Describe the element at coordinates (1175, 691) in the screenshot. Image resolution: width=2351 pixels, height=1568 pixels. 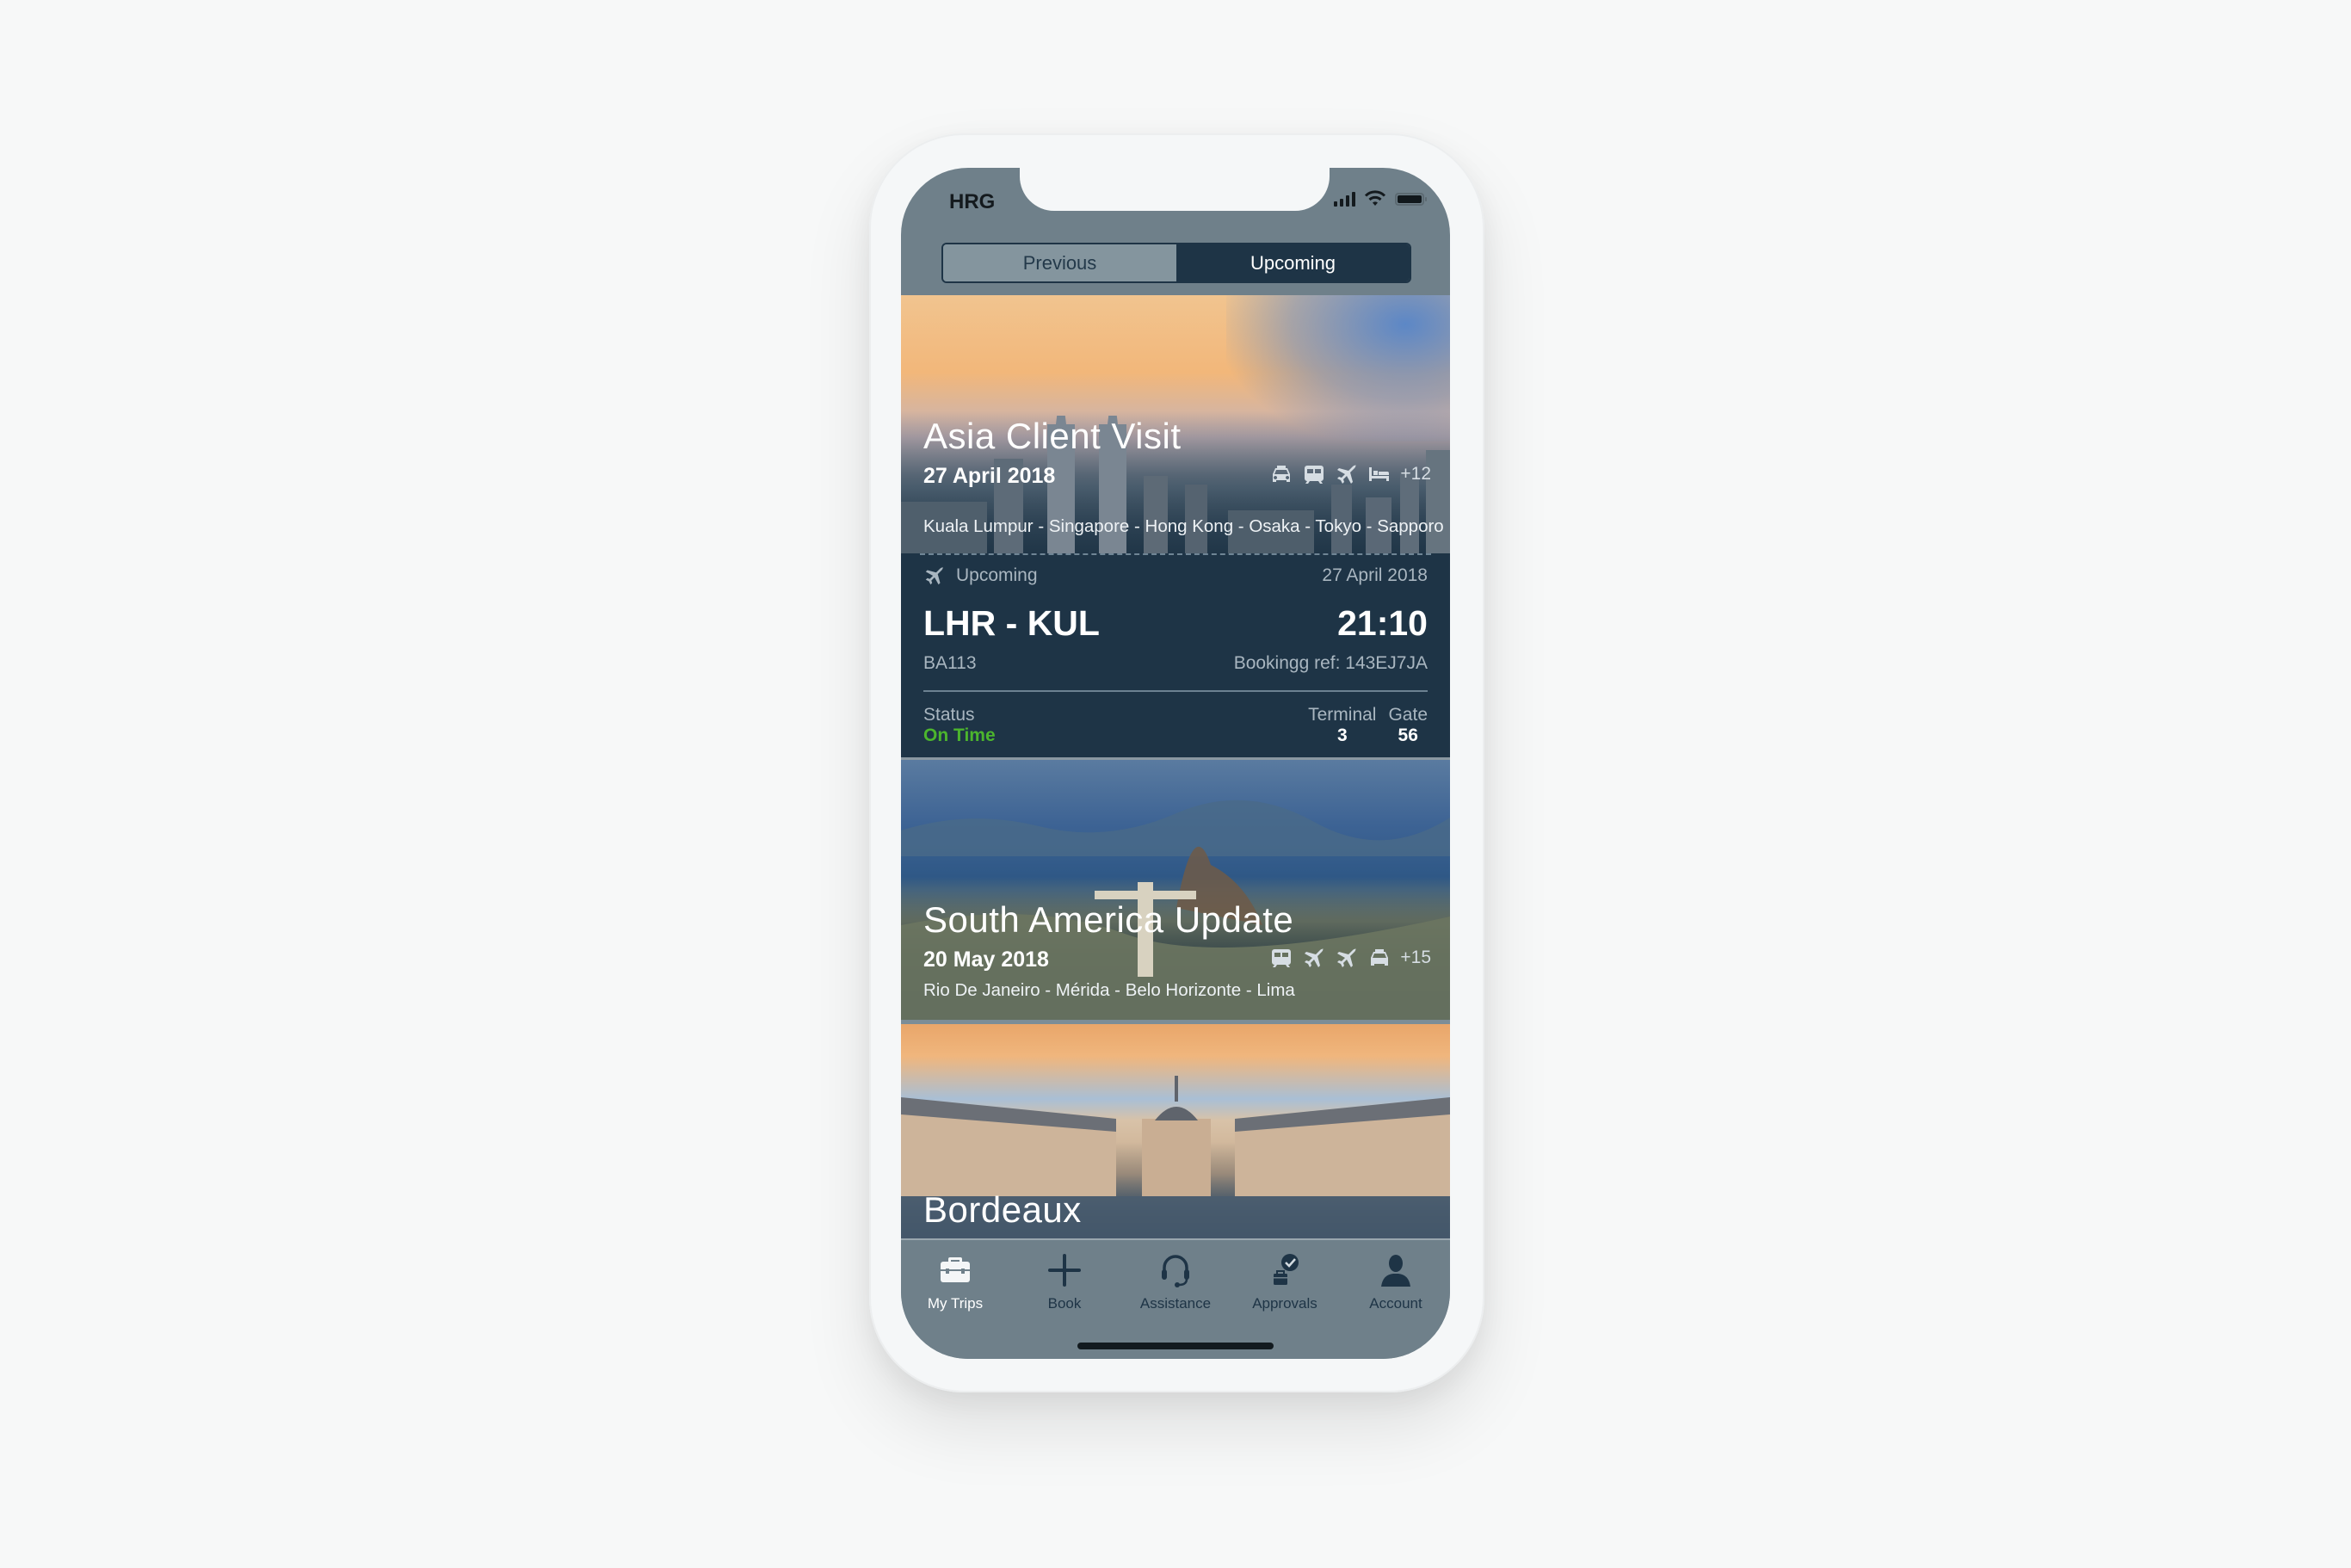
I see `flight-divider` at that location.